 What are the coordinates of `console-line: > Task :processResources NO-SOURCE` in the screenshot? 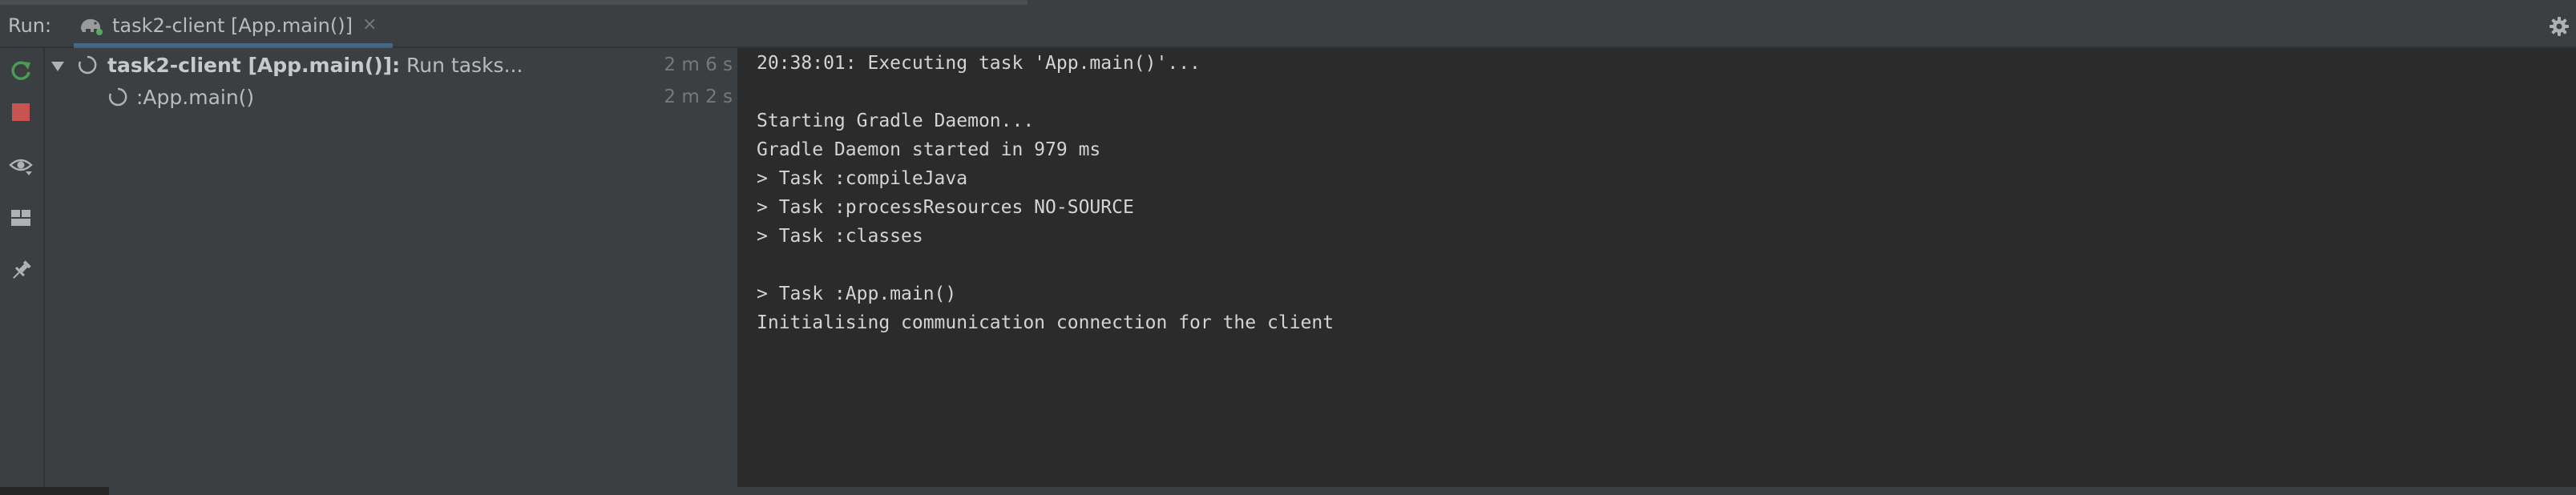 It's located at (946, 207).